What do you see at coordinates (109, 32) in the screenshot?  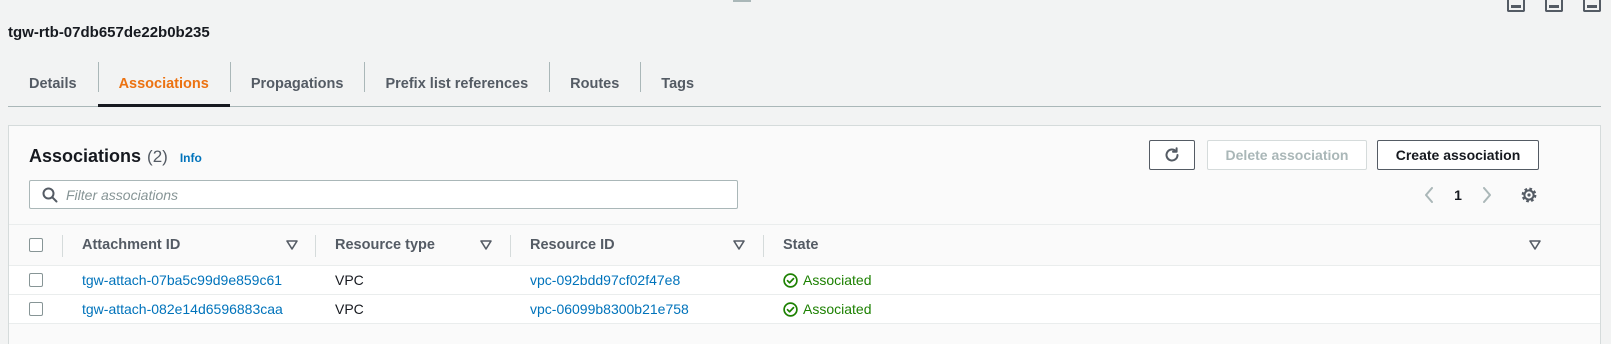 I see `route-table-title: tgw-rtb-07db657de22b0b235` at bounding box center [109, 32].